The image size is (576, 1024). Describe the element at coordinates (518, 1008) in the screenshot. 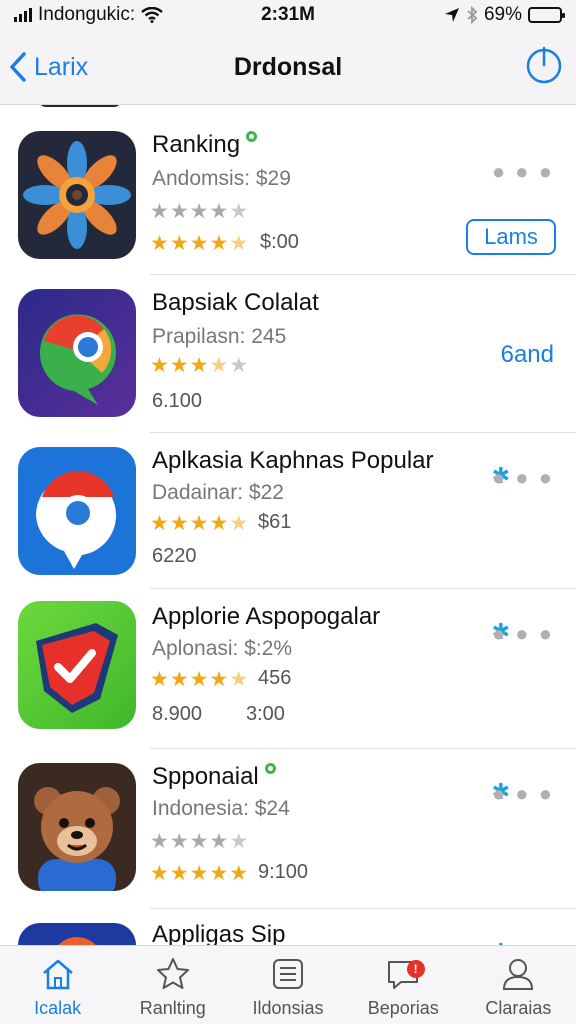

I see `tab-label: Claraias` at that location.